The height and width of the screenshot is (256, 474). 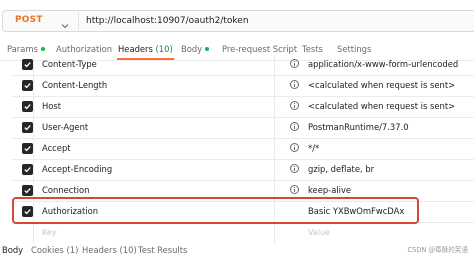 I want to click on table-row: User-Agent PostmanRuntime/7.37.0, so click(x=243, y=128).